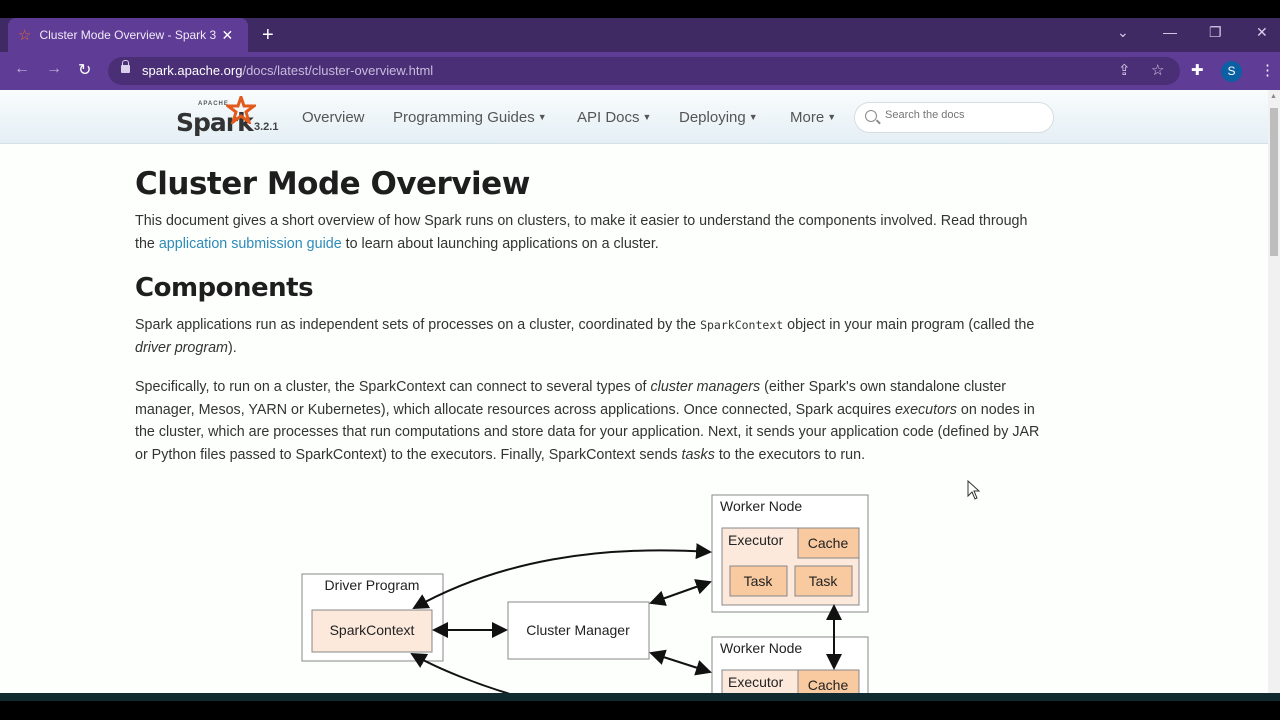  I want to click on spark-star-icon, so click(241, 110).